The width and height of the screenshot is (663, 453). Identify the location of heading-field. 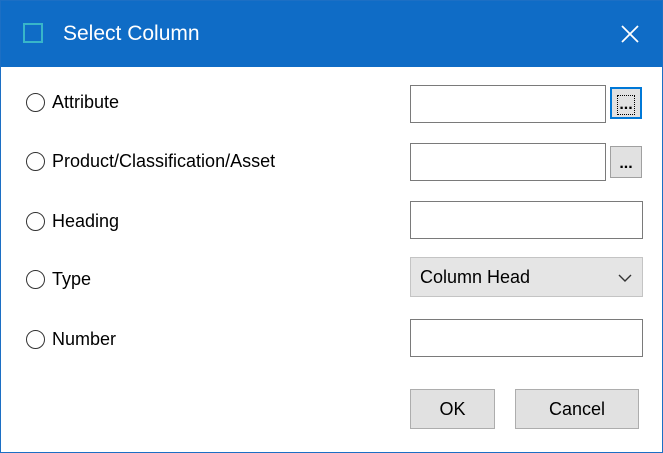
(526, 220).